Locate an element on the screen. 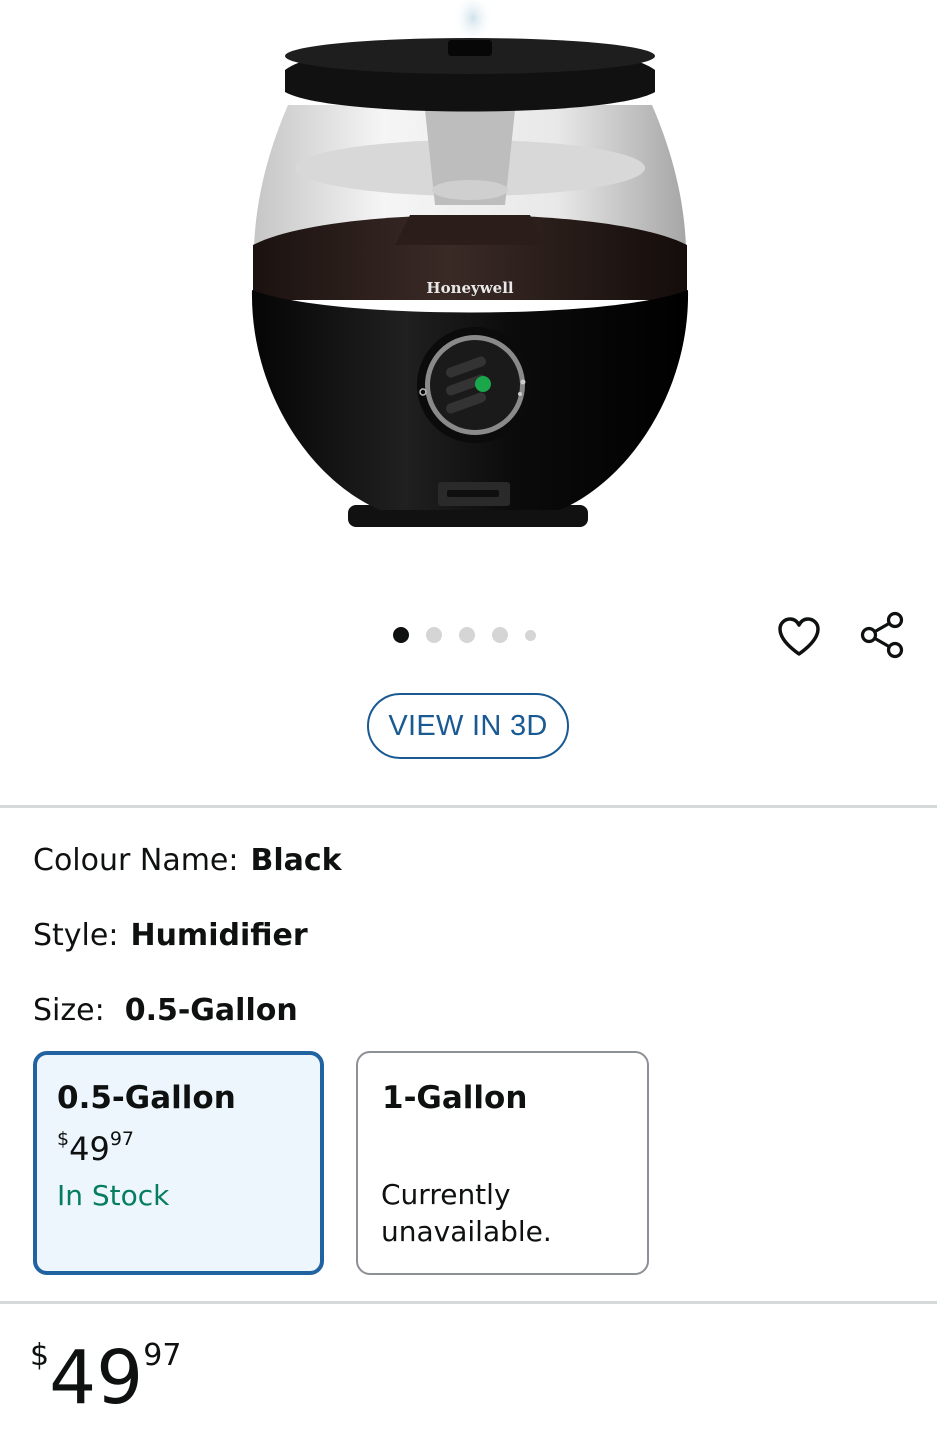 This screenshot has height=1440, width=937. style-label: Style: is located at coordinates (76, 935).